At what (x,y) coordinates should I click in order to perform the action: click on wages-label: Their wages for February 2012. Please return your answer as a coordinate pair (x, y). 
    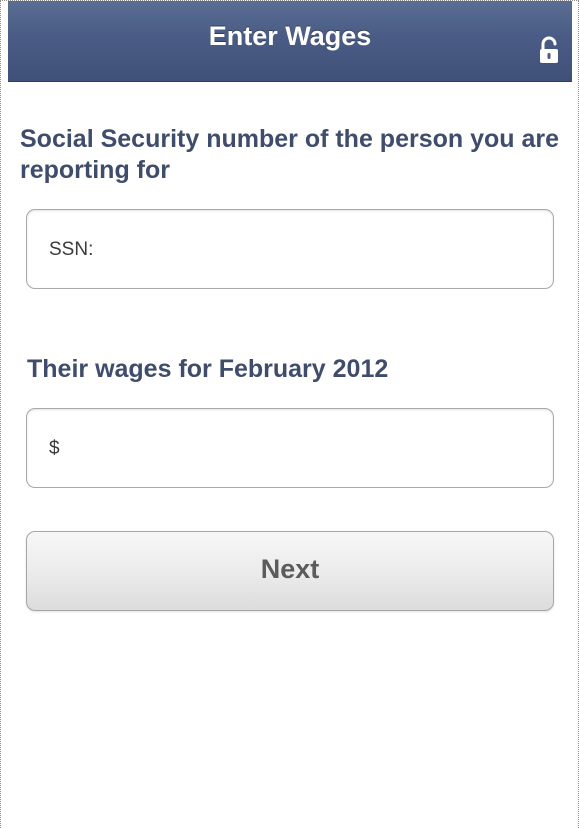
    Looking at the image, I should click on (208, 369).